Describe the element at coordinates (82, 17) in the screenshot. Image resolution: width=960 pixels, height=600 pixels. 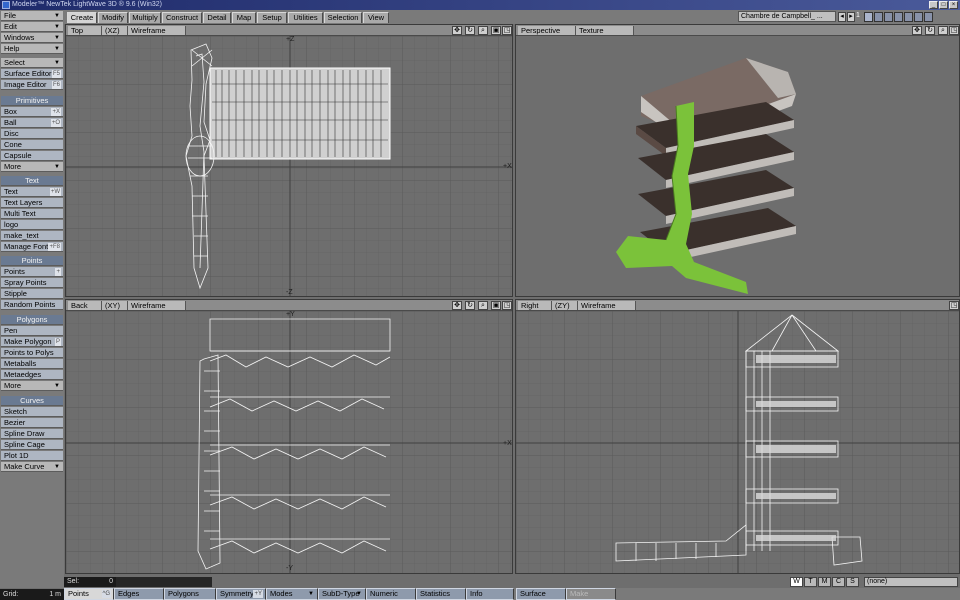
I see `tab-create: Create` at that location.